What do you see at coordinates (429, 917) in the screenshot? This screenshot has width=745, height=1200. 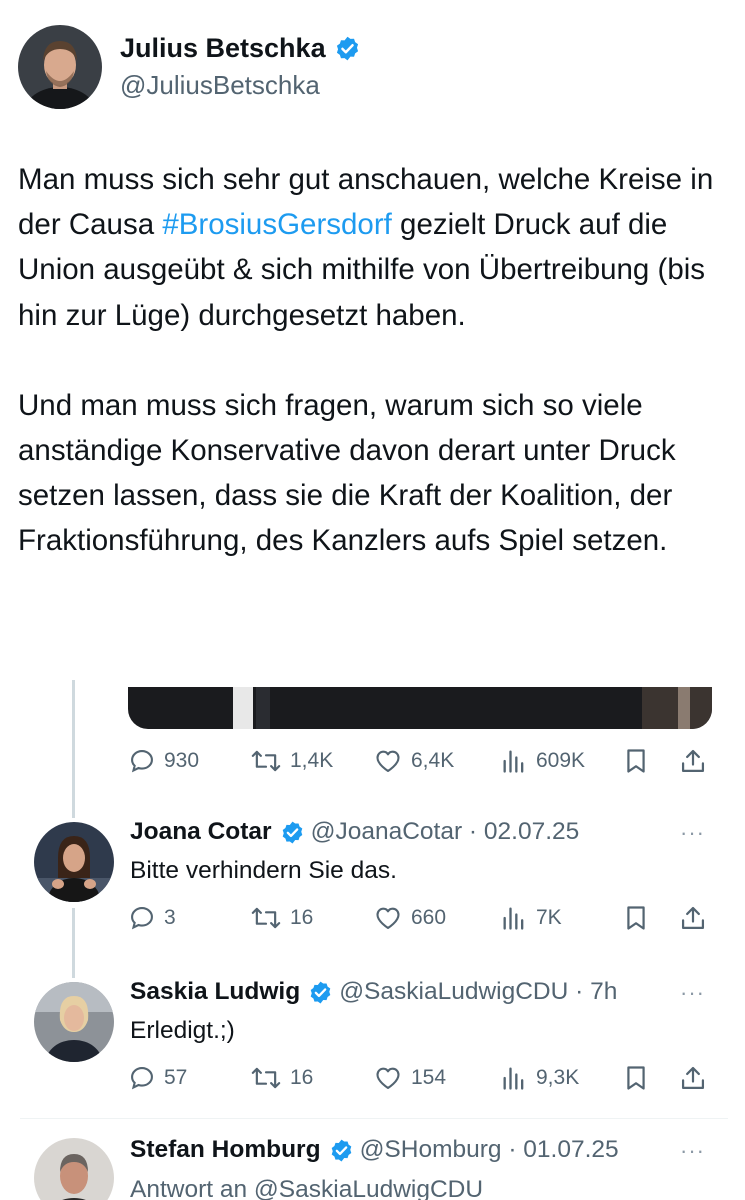 I see `like-count: 660` at bounding box center [429, 917].